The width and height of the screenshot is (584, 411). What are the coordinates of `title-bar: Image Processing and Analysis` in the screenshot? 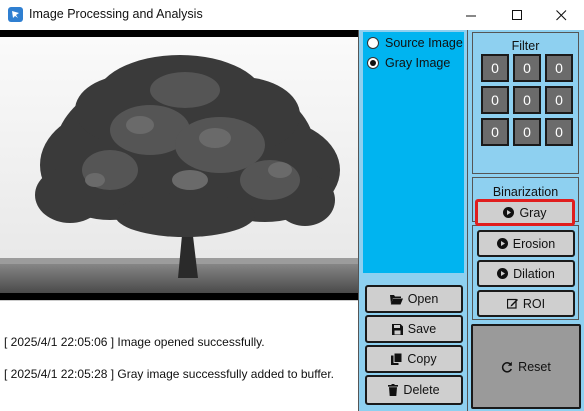 It's located at (292, 15).